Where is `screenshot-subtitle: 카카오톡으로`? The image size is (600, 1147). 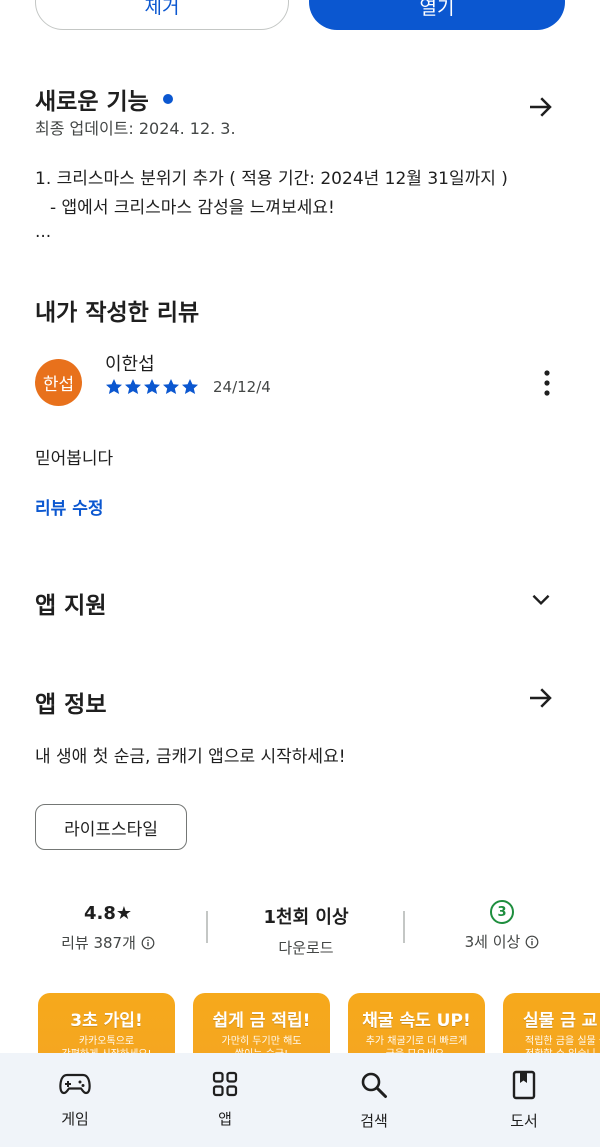
screenshot-subtitle: 카카오톡으로 is located at coordinates (106, 1041).